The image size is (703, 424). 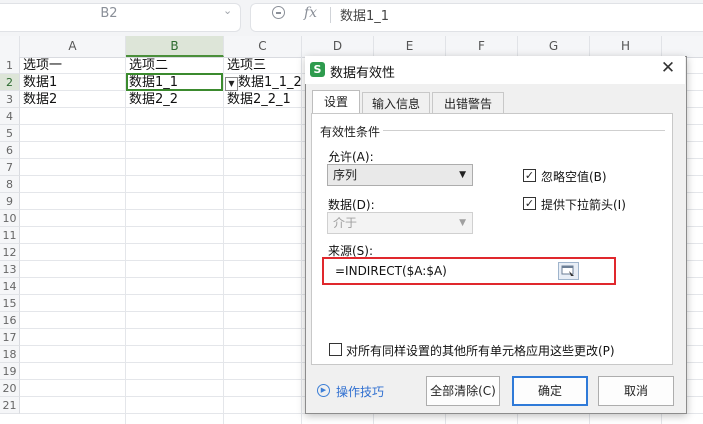 What do you see at coordinates (317, 69) in the screenshot?
I see `app-logo-icon: S` at bounding box center [317, 69].